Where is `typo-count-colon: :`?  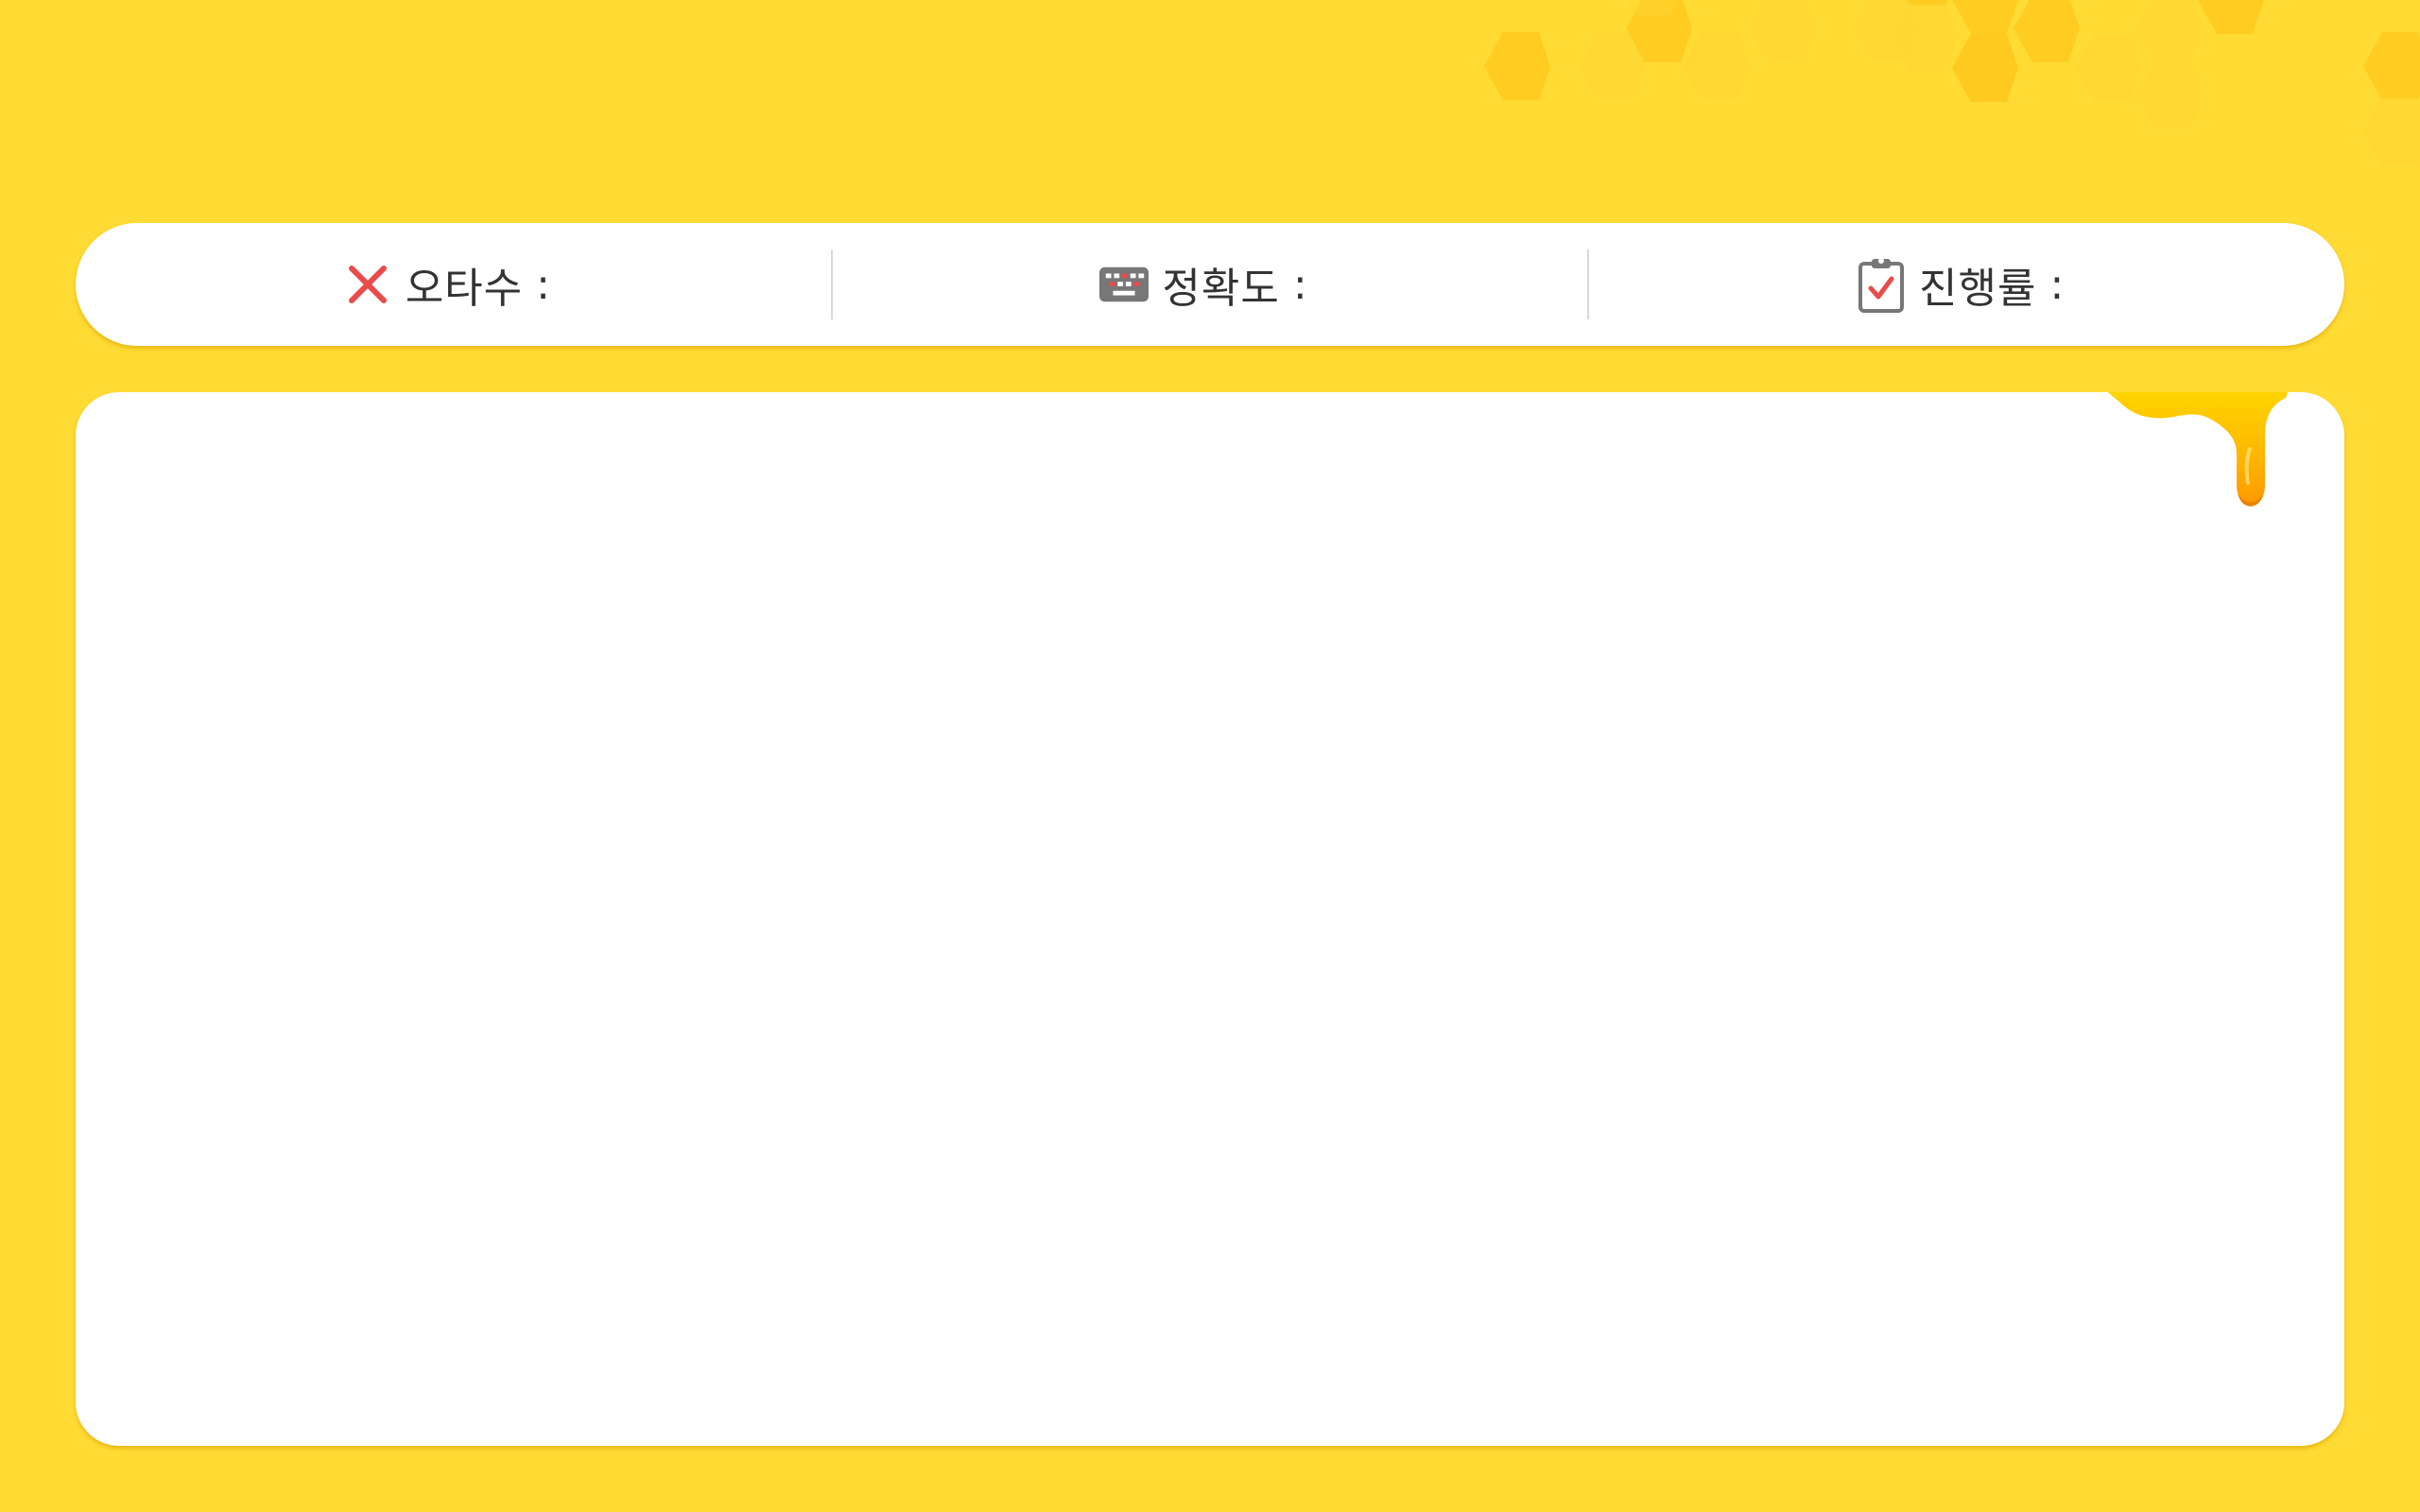 typo-count-colon: : is located at coordinates (543, 284).